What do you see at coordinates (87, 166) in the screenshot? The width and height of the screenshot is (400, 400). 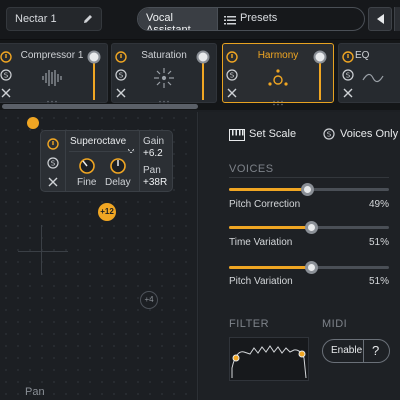 I see `fine-knob` at bounding box center [87, 166].